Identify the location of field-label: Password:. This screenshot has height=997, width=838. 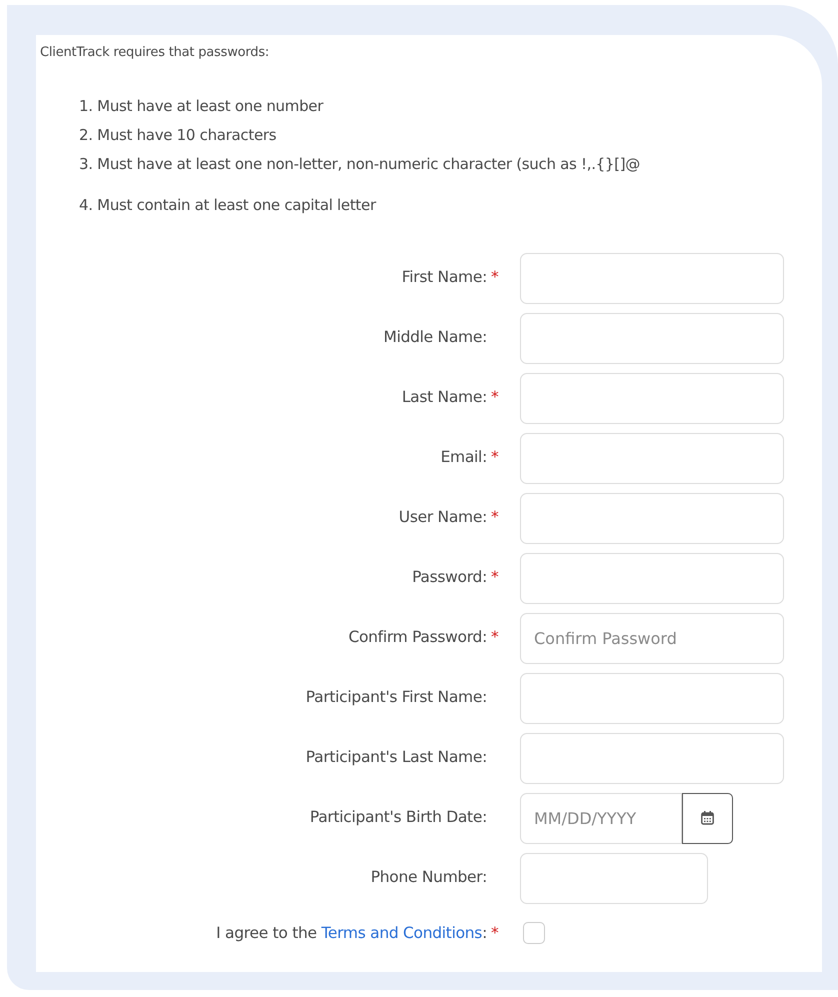
(449, 577).